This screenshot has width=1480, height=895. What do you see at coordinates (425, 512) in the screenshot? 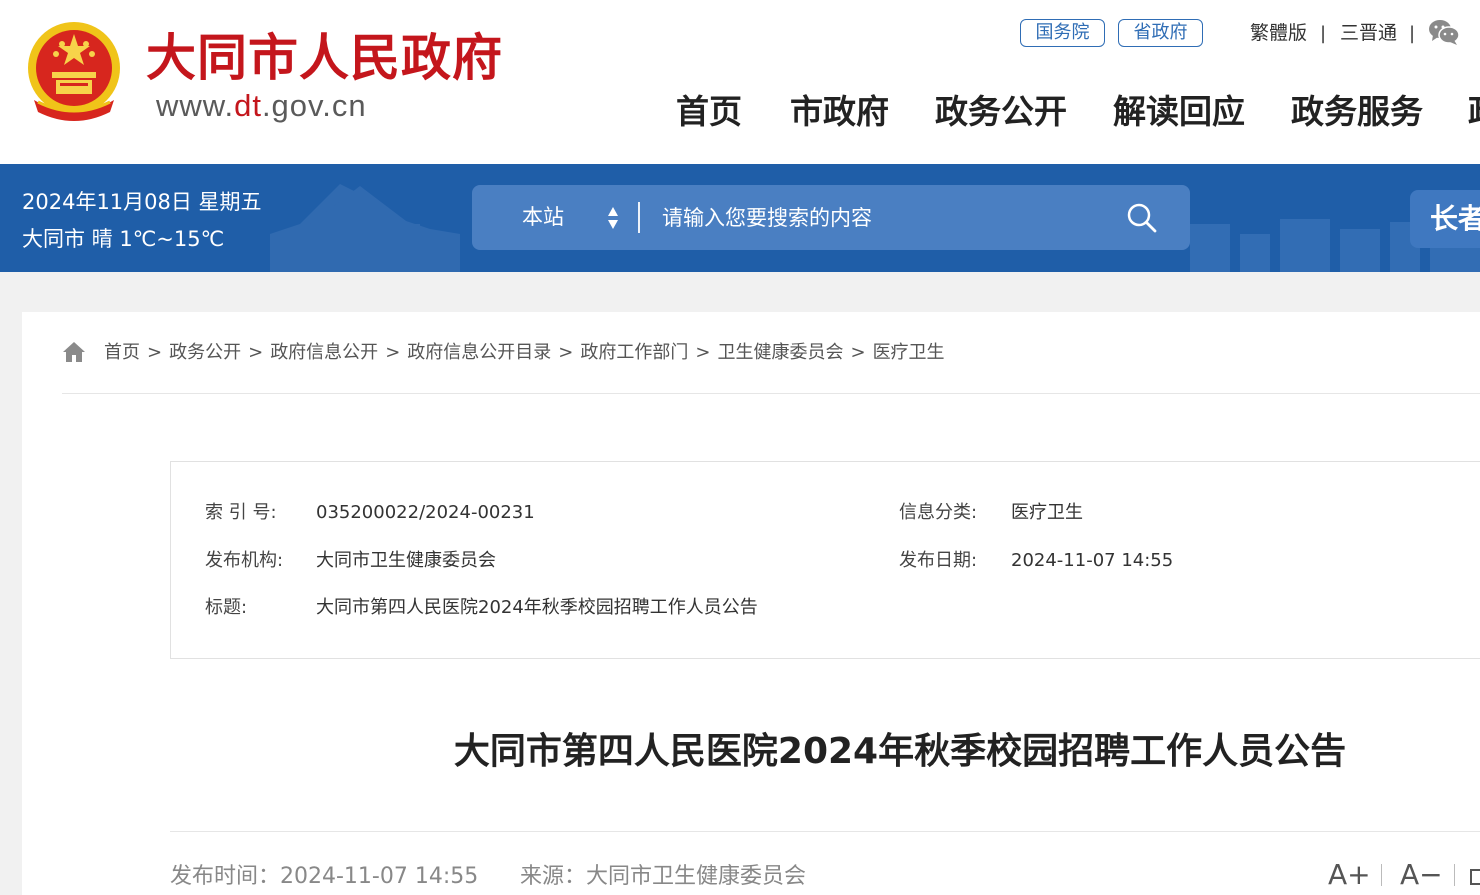
I see `index-number-value: 035200022/2024-00231` at bounding box center [425, 512].